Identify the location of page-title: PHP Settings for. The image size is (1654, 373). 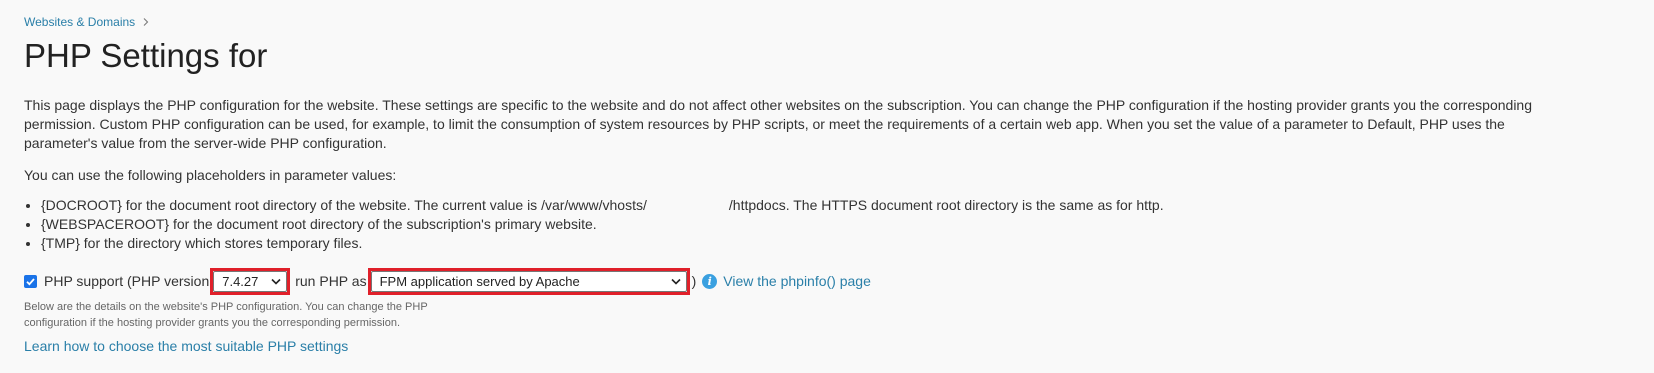
(146, 55).